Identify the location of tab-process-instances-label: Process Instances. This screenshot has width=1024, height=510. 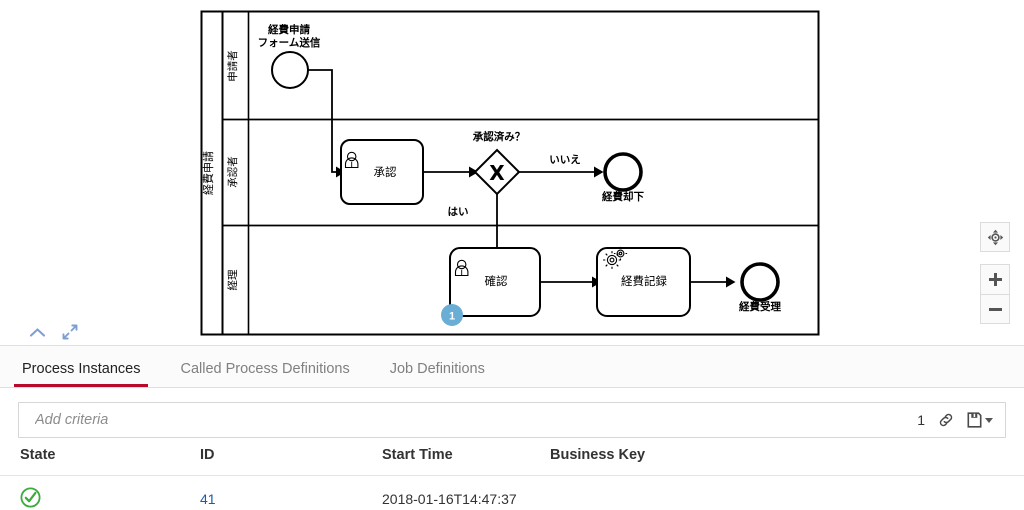
(81, 369).